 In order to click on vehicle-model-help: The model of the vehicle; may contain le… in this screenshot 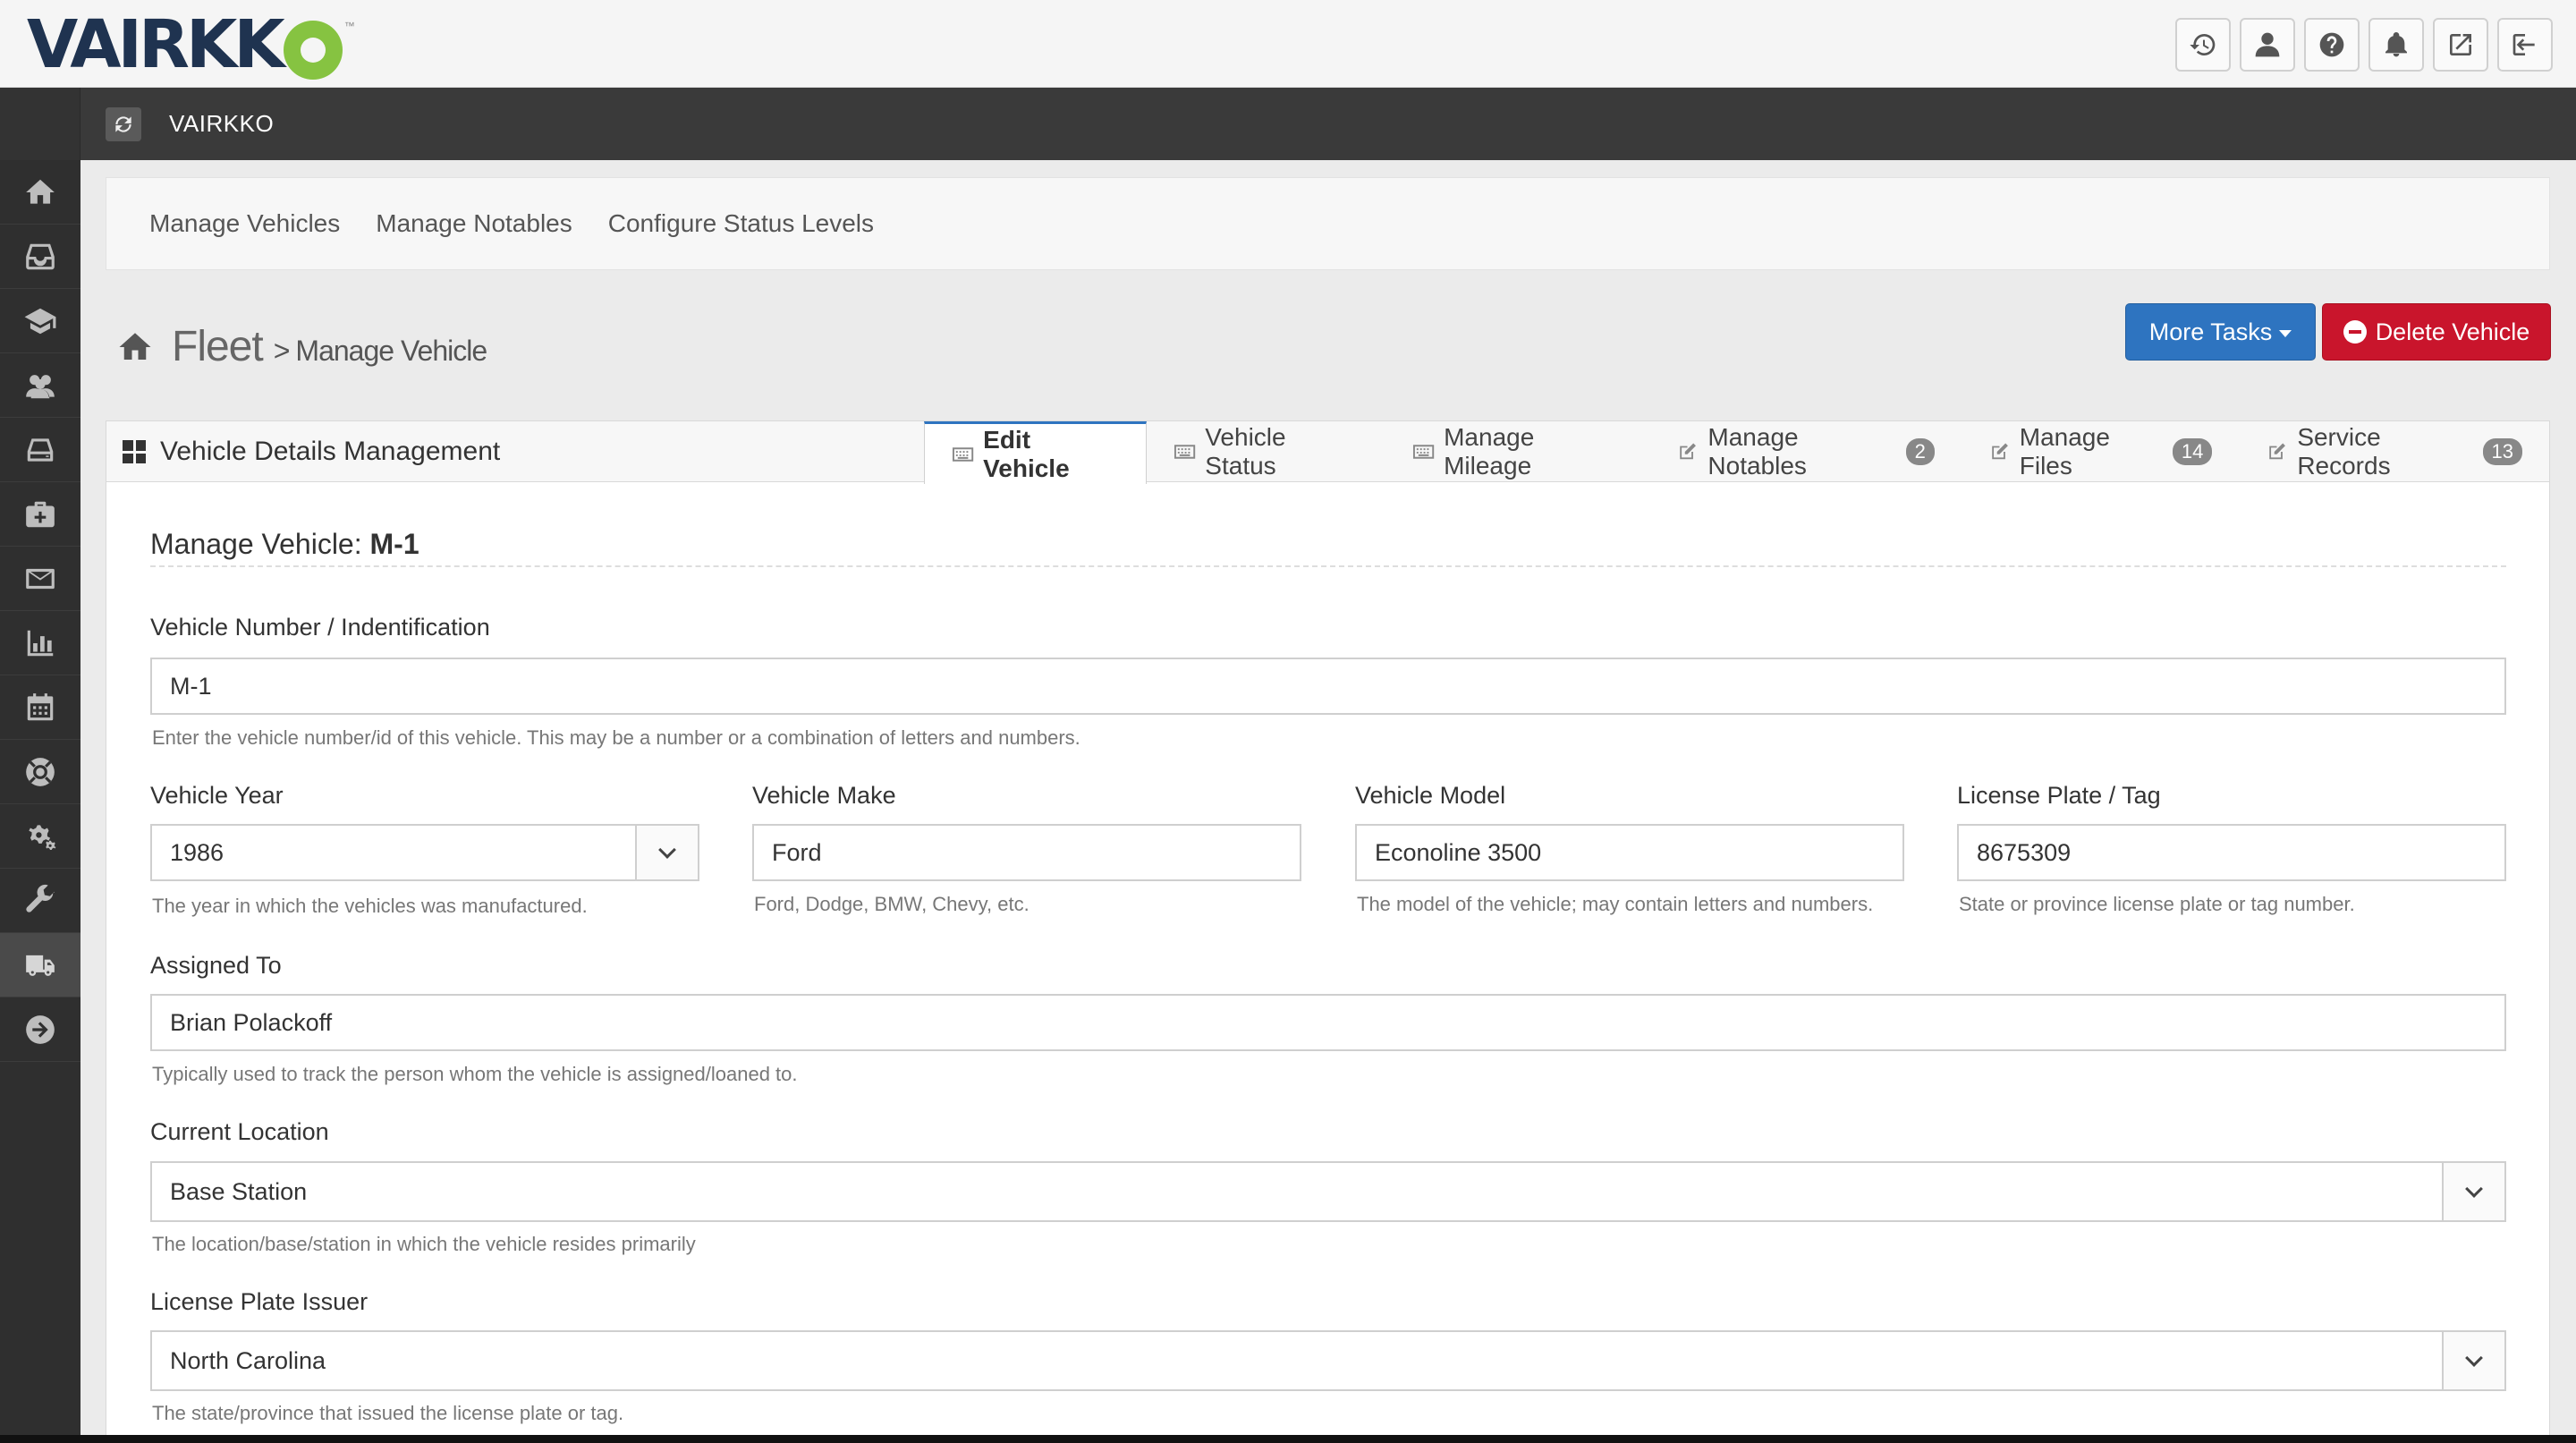, I will do `click(1615, 904)`.